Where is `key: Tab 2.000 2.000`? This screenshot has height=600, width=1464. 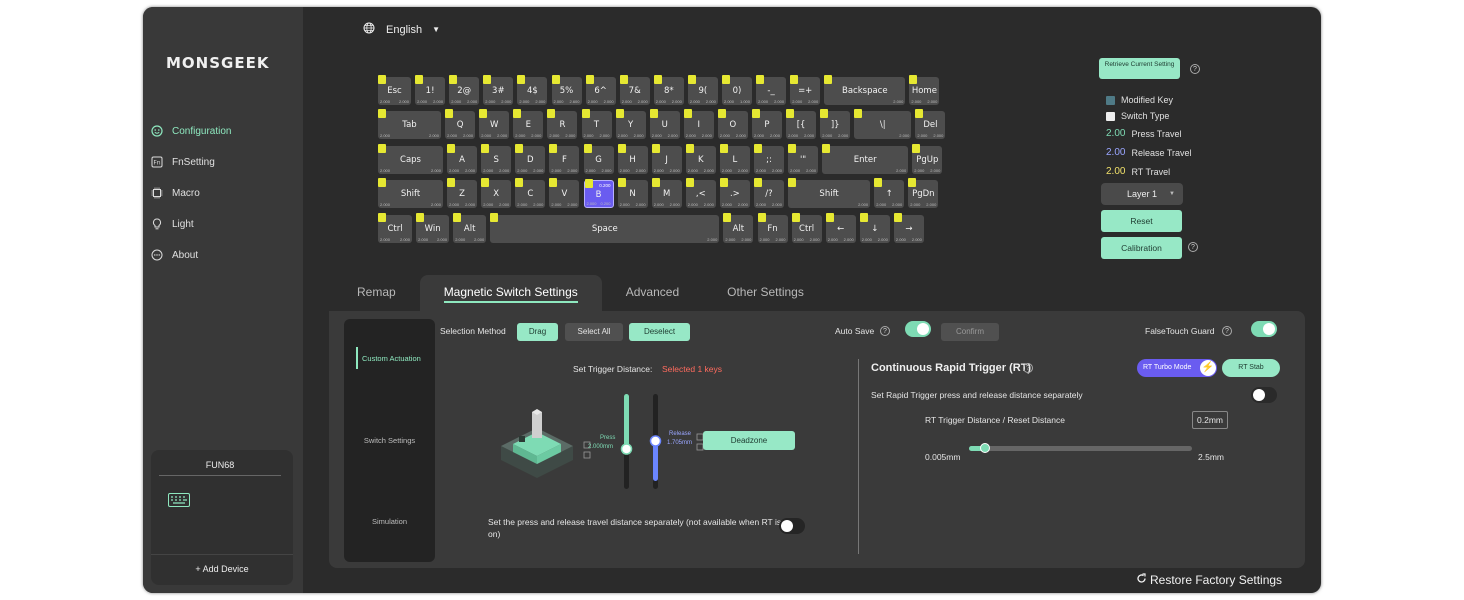 key: Tab 2.000 2.000 is located at coordinates (409, 124).